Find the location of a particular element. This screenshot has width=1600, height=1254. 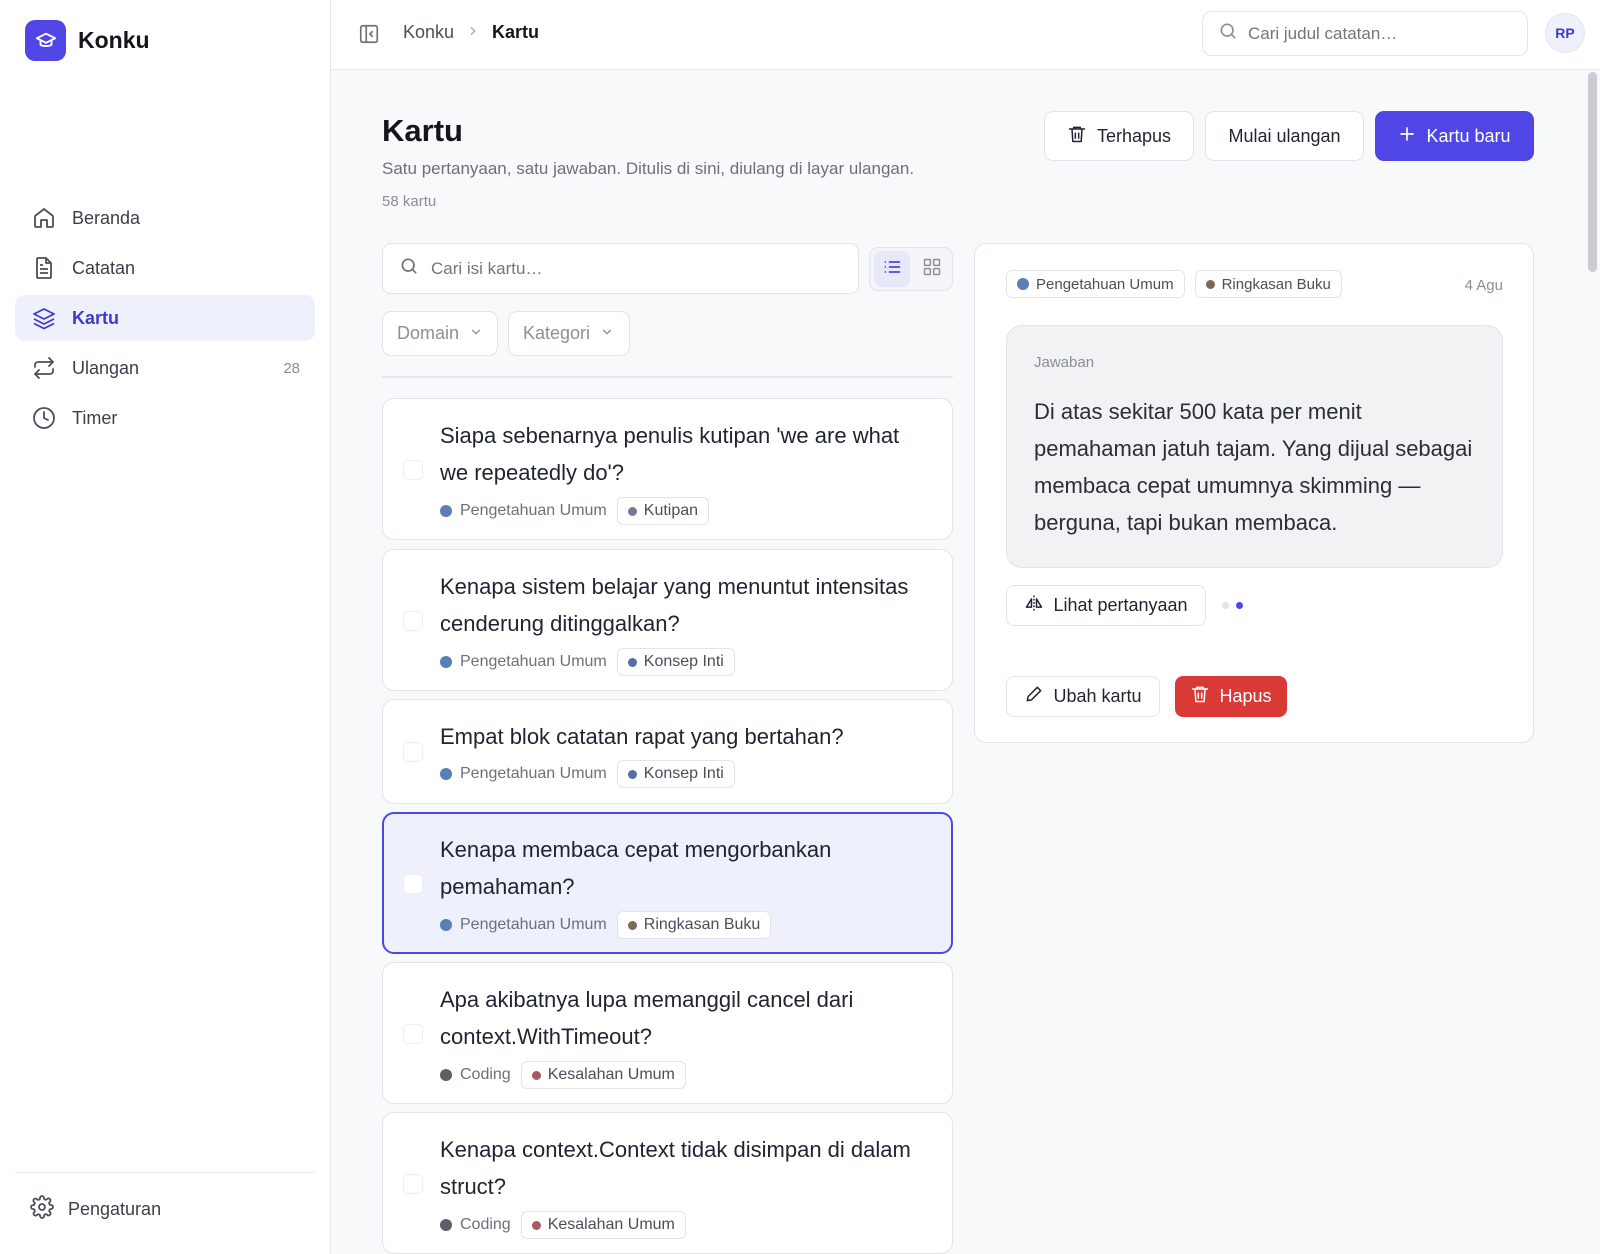

card-count: 58 kartu is located at coordinates (409, 201).